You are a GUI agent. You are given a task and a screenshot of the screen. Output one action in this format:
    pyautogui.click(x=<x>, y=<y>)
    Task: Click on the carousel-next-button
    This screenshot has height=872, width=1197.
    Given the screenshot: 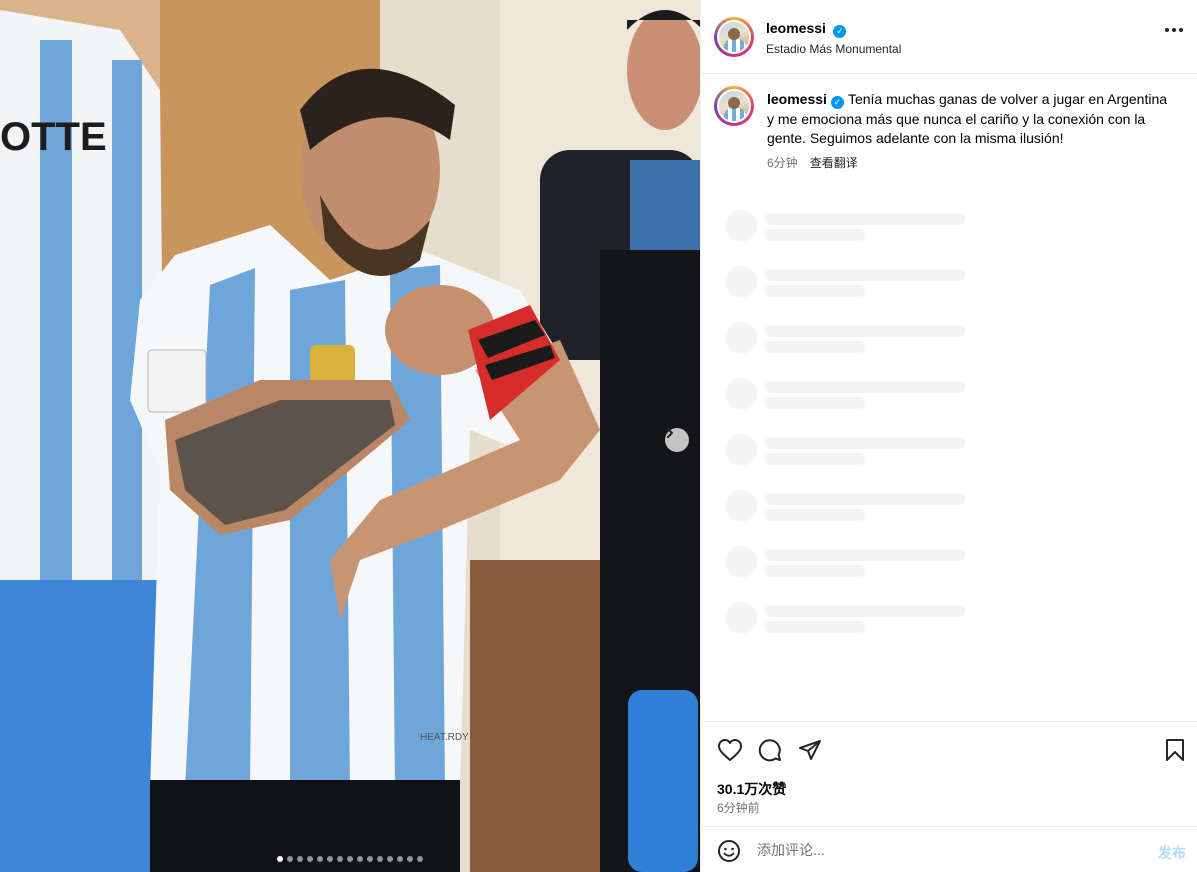 What is the action you would take?
    pyautogui.click(x=677, y=440)
    